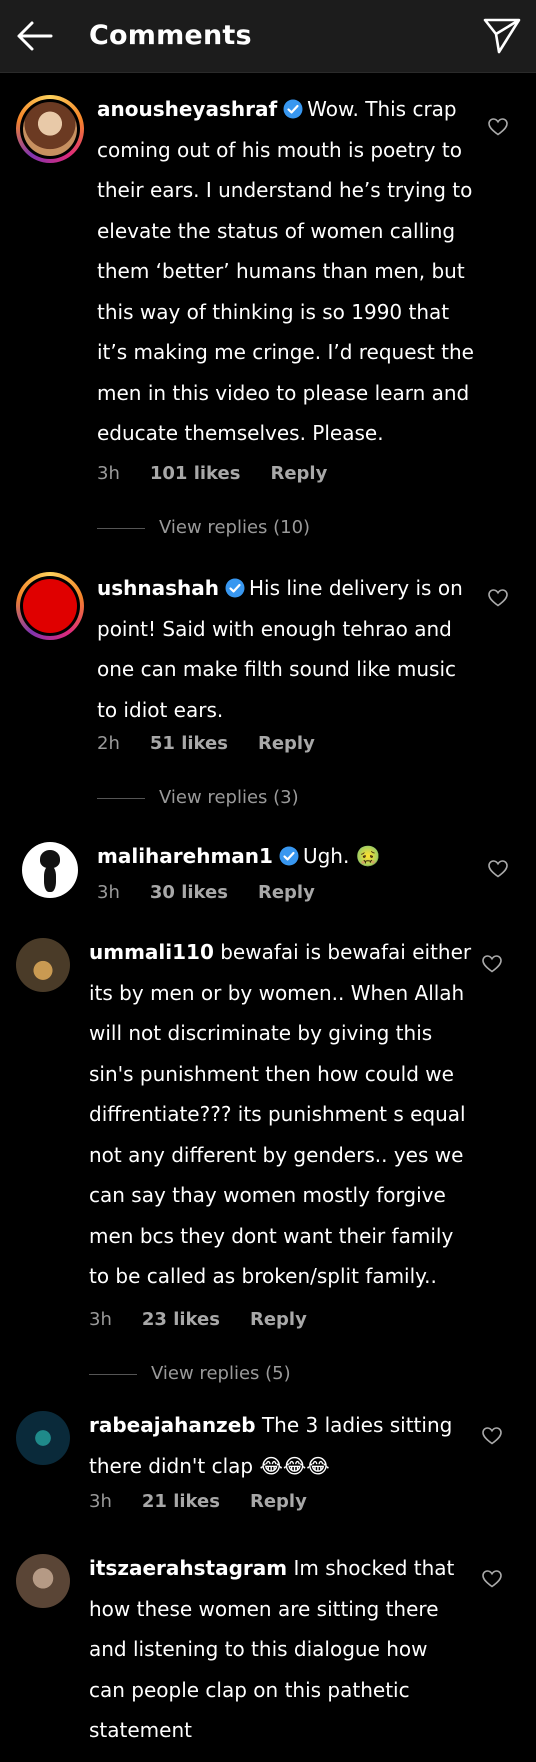  I want to click on page-title: Comments, so click(170, 35).